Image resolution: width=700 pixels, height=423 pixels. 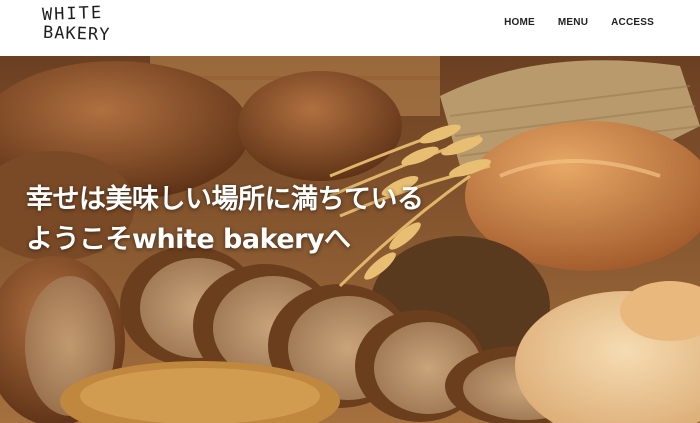 What do you see at coordinates (632, 22) in the screenshot?
I see `nav-access-link: ACCESS` at bounding box center [632, 22].